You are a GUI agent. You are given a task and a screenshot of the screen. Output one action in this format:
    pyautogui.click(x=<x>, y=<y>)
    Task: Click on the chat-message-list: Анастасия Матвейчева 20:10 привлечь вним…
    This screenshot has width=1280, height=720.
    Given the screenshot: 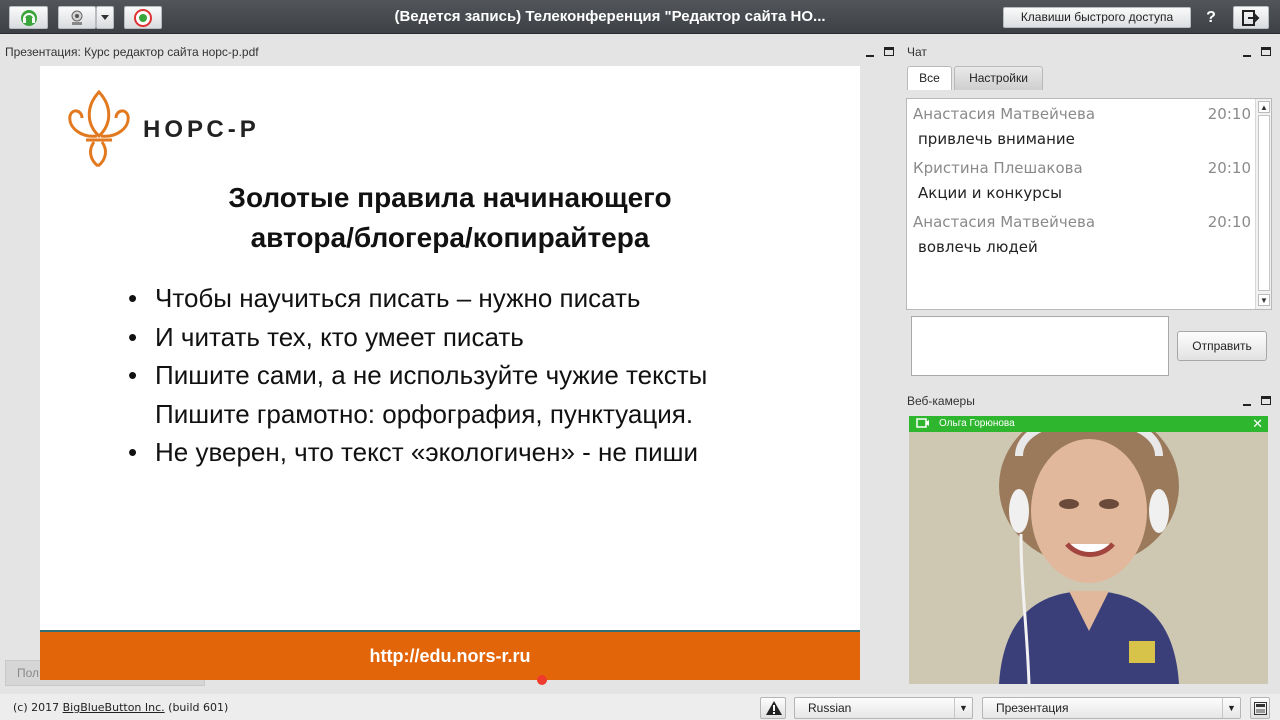 What is the action you would take?
    pyautogui.click(x=1089, y=204)
    